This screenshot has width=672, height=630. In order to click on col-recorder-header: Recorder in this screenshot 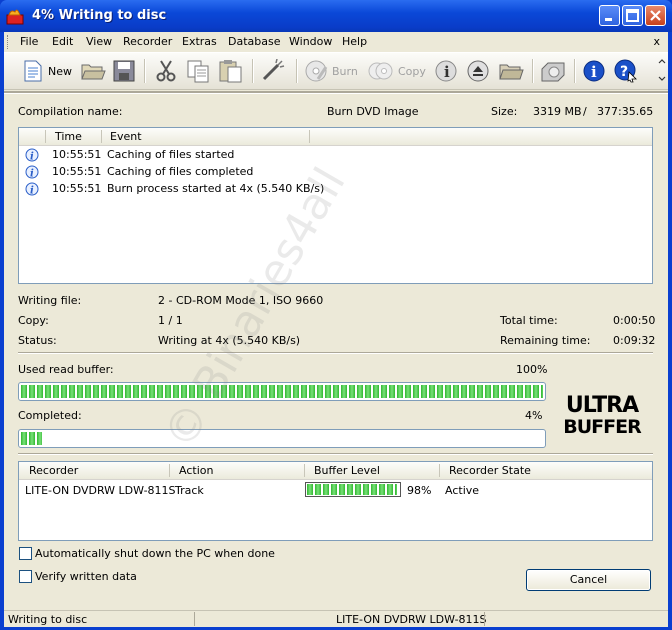, I will do `click(53, 470)`.